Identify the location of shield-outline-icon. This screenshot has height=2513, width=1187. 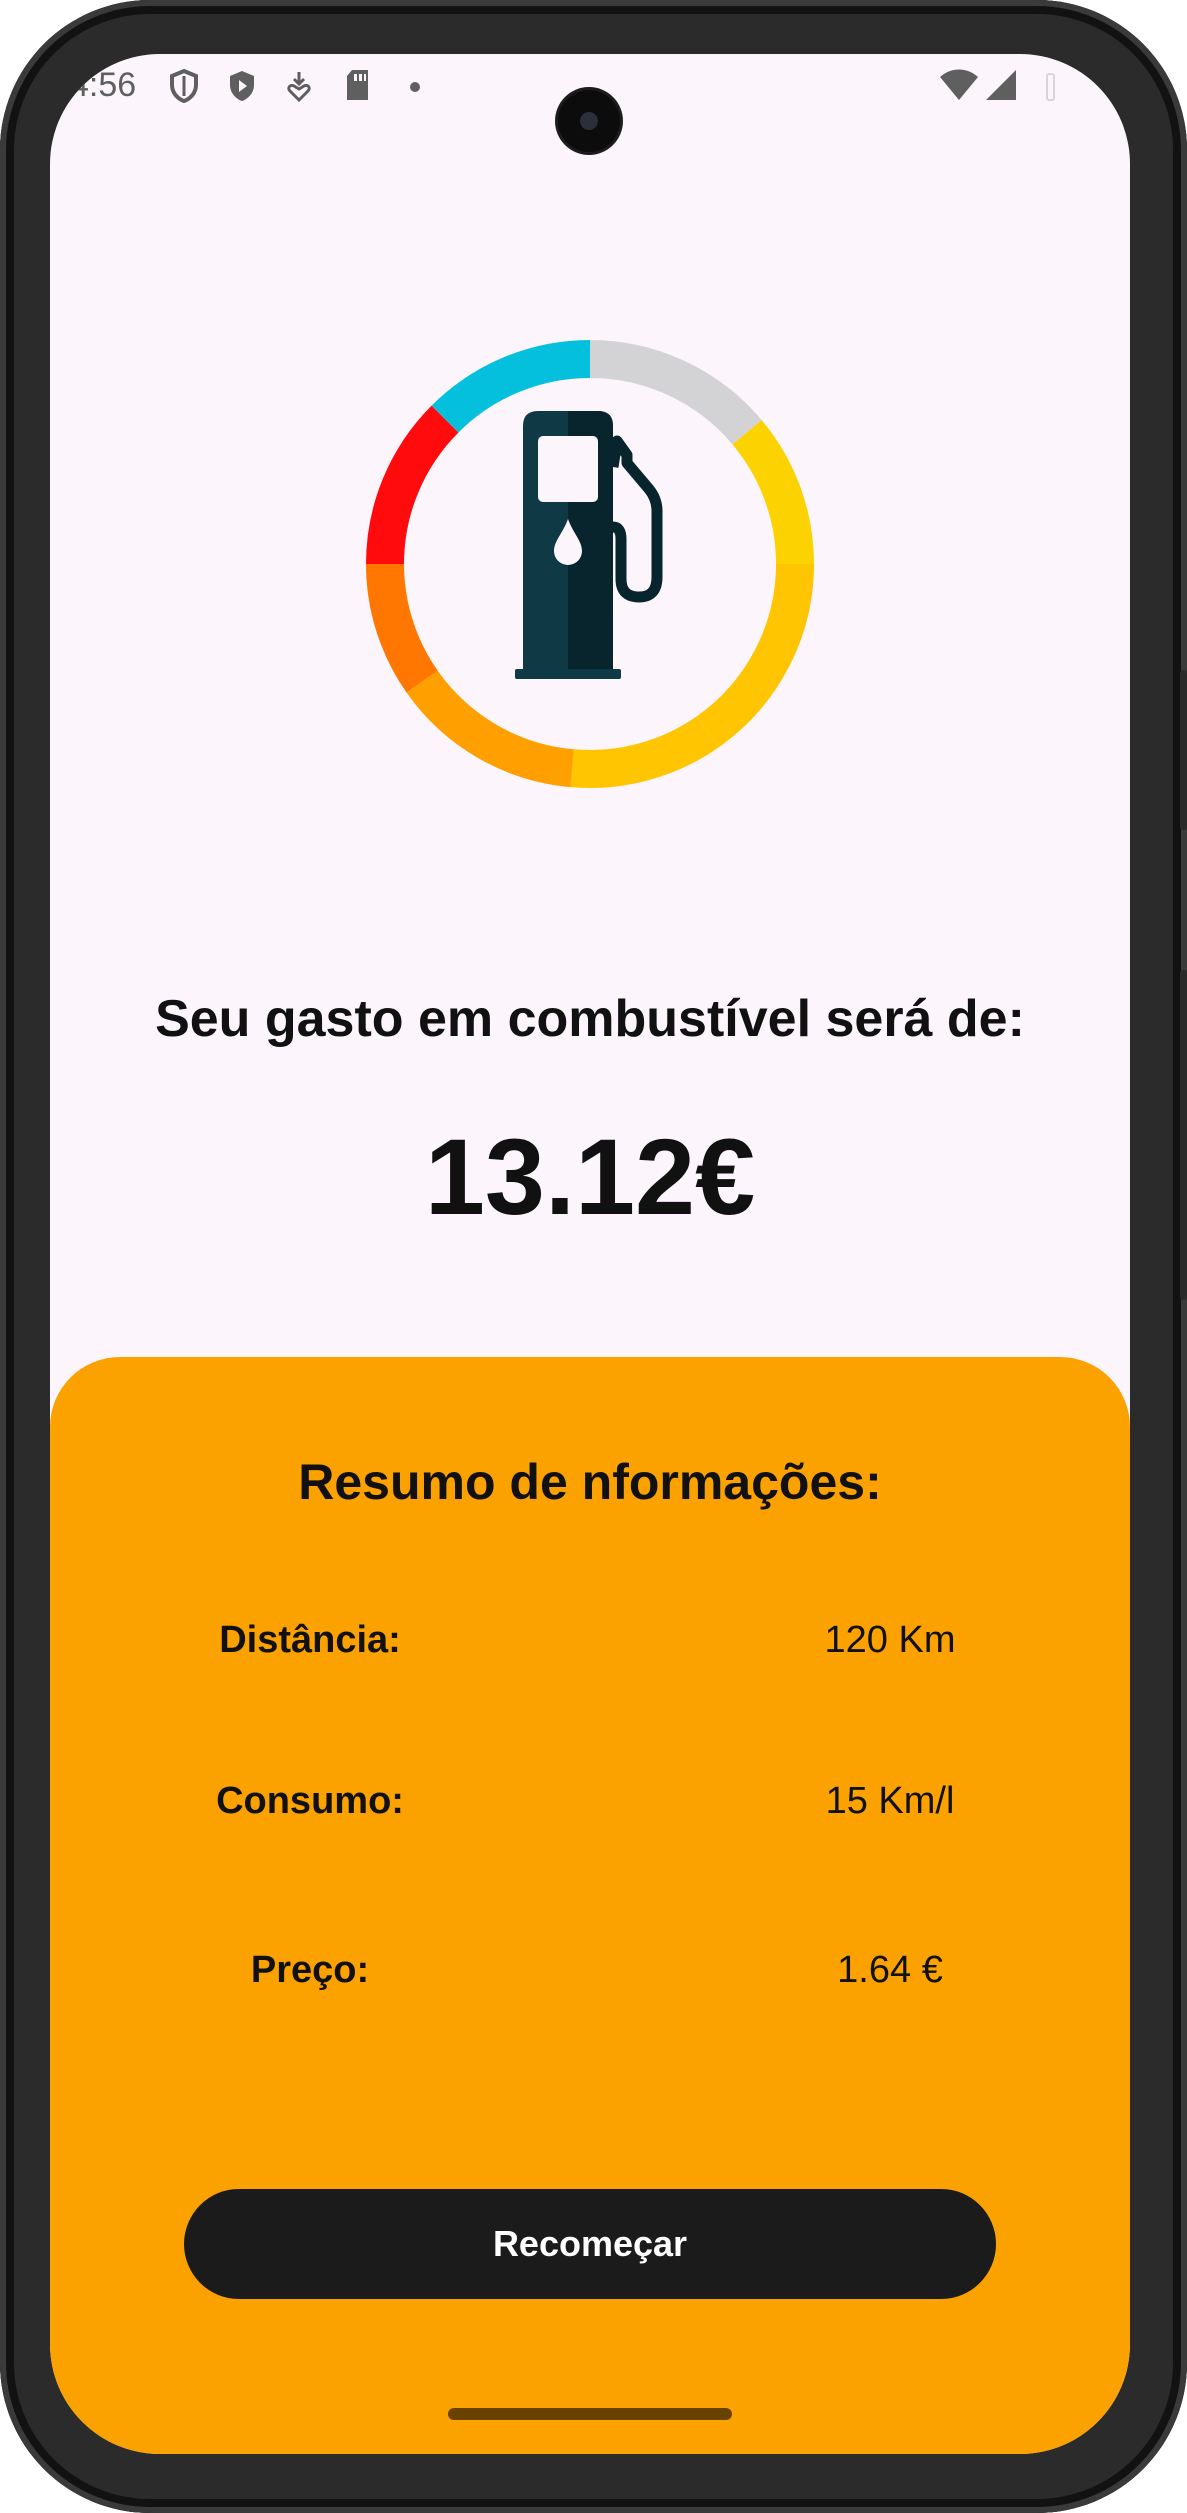
(184, 86).